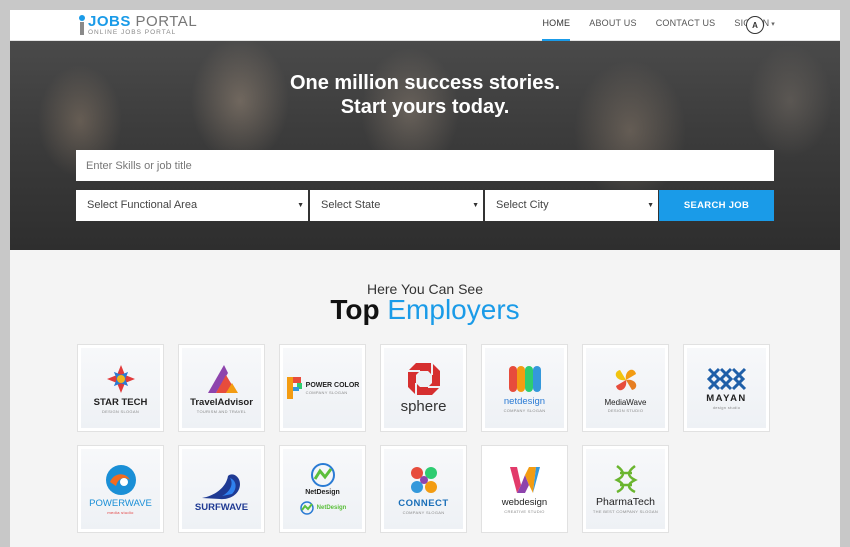 Image resolution: width=850 pixels, height=547 pixels. I want to click on main-nav: HOME ABOUT US CONTACT US SIGN IN▾, so click(649, 25).